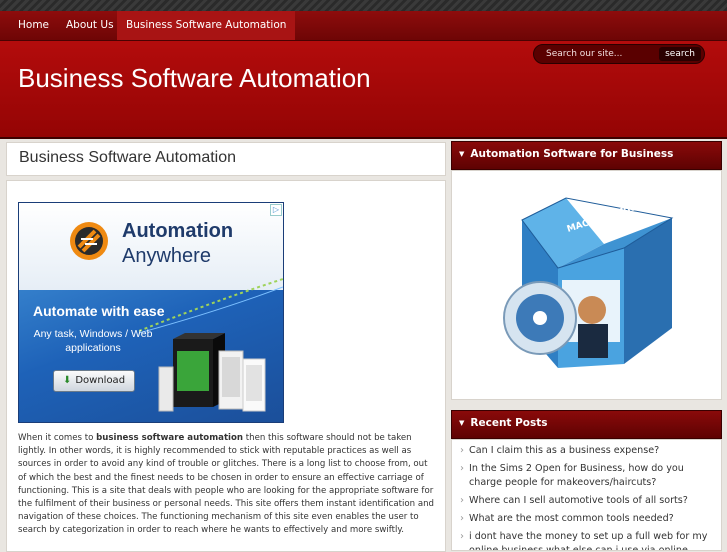 The width and height of the screenshot is (727, 552). I want to click on recent-post-item: What are the most common tools needed?, so click(585, 519).